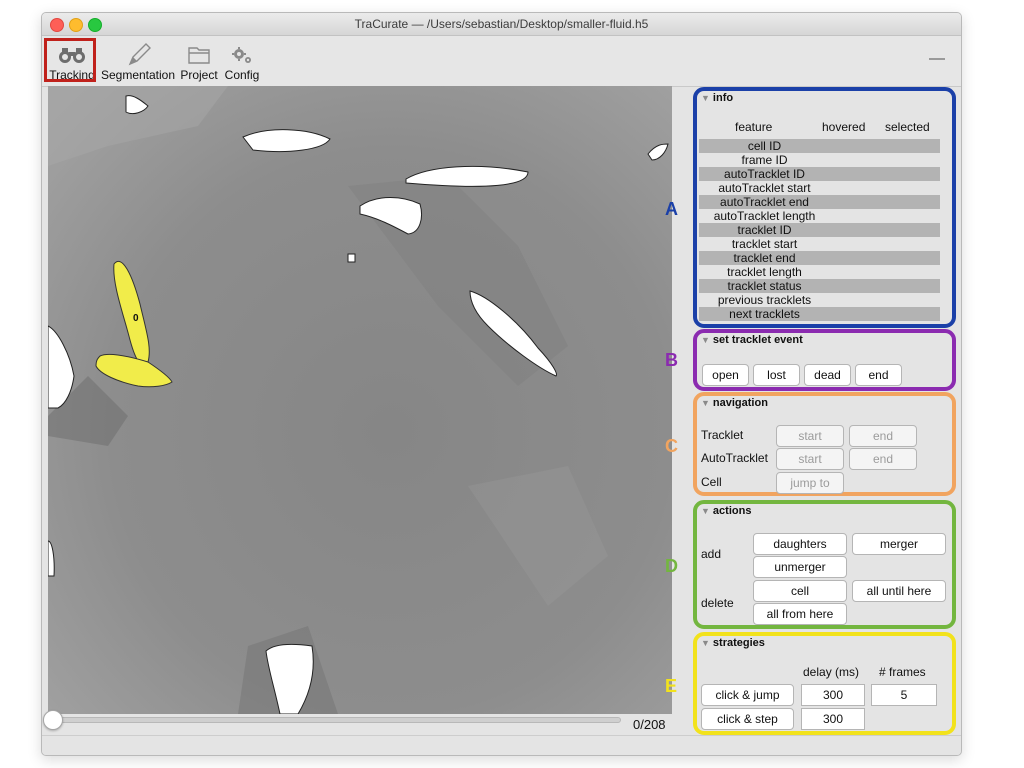 This screenshot has height=768, width=1024. What do you see at coordinates (717, 603) in the screenshot?
I see `actions-delete-label: delete` at bounding box center [717, 603].